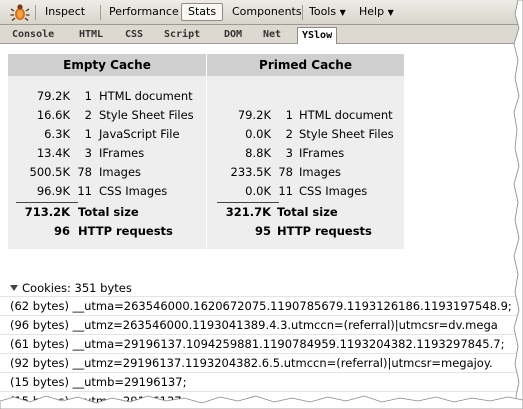 Image resolution: width=523 pixels, height=409 pixels. I want to click on stat-row: 13.4K 3 IFrames, so click(107, 153).